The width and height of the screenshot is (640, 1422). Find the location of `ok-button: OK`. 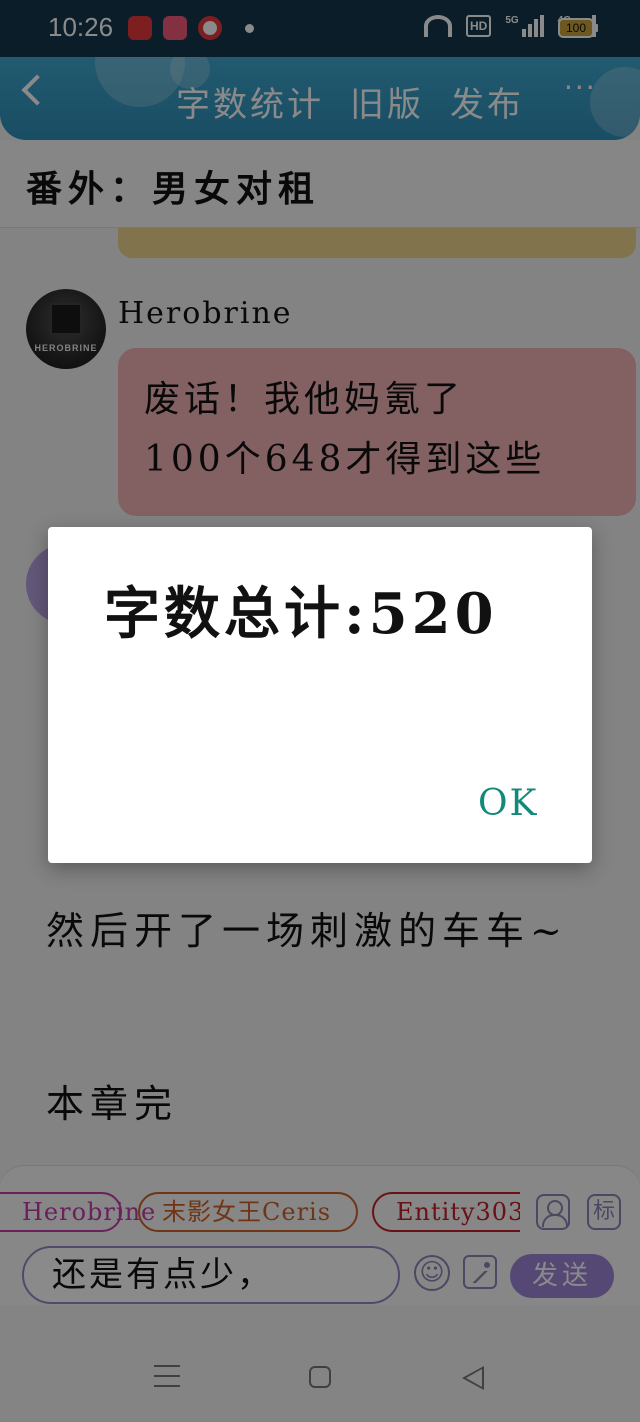

ok-button: OK is located at coordinates (508, 803).